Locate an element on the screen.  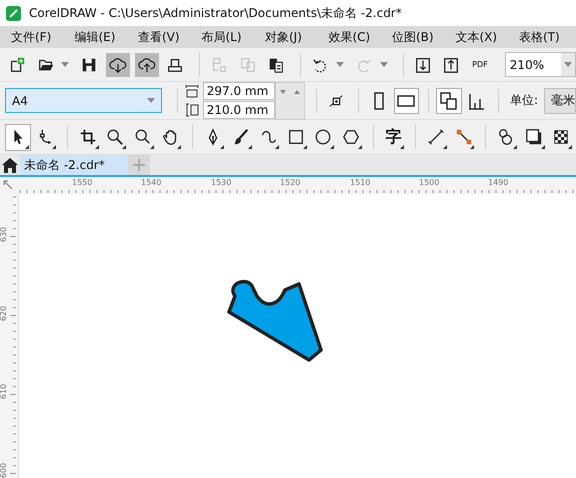
ruler-label: 1510 is located at coordinates (360, 182).